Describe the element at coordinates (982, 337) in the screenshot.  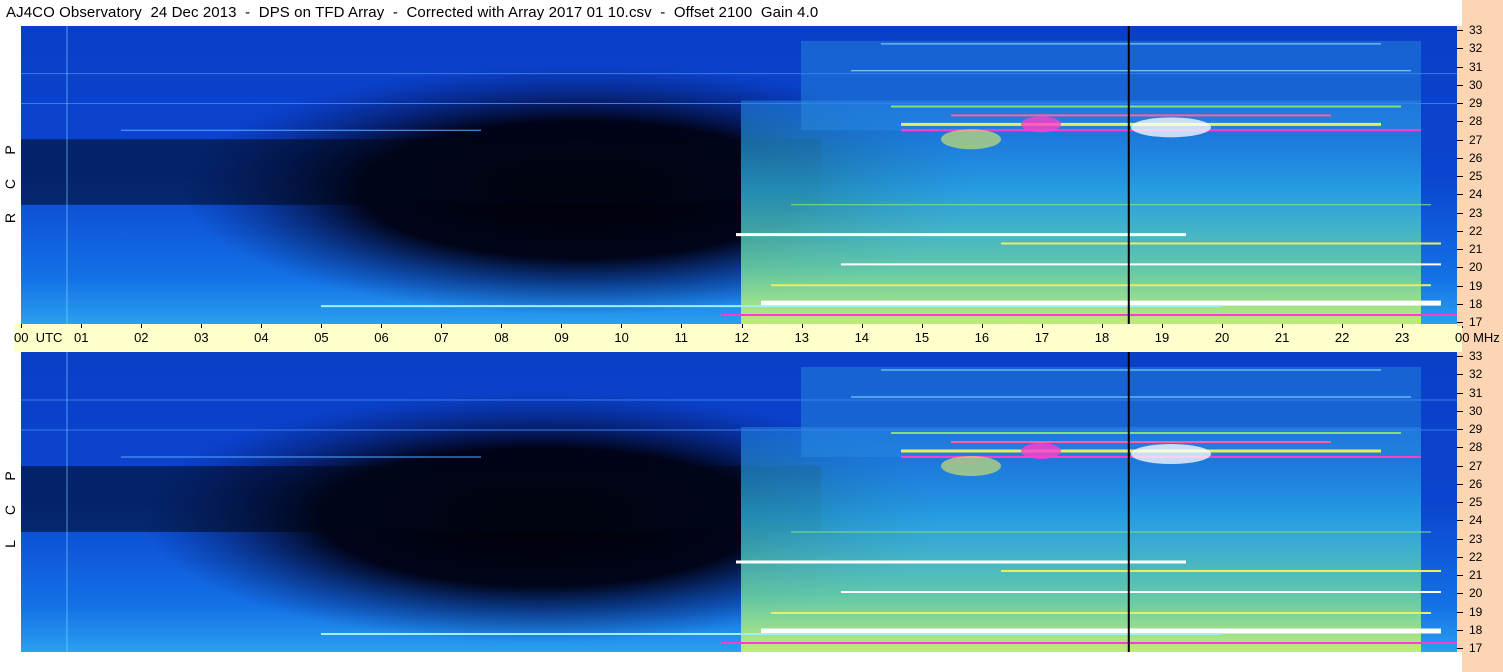
I see `time-tick-label: 16` at that location.